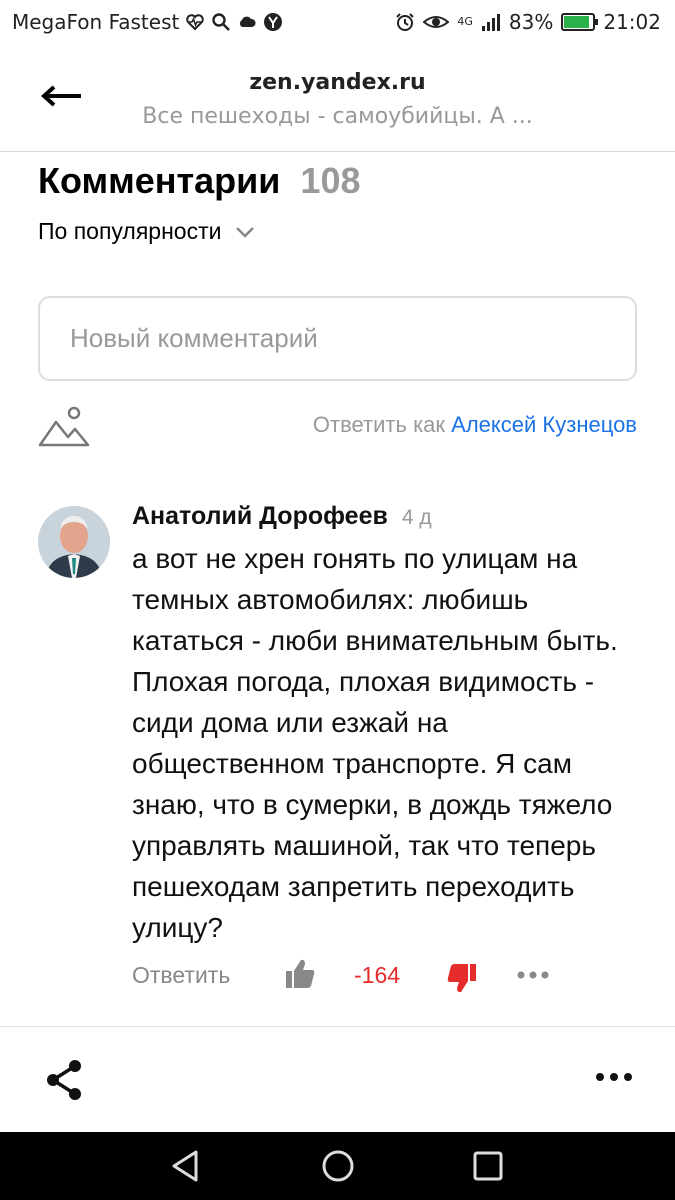 The image size is (675, 1200). I want to click on comment-age: 4 д, so click(416, 517).